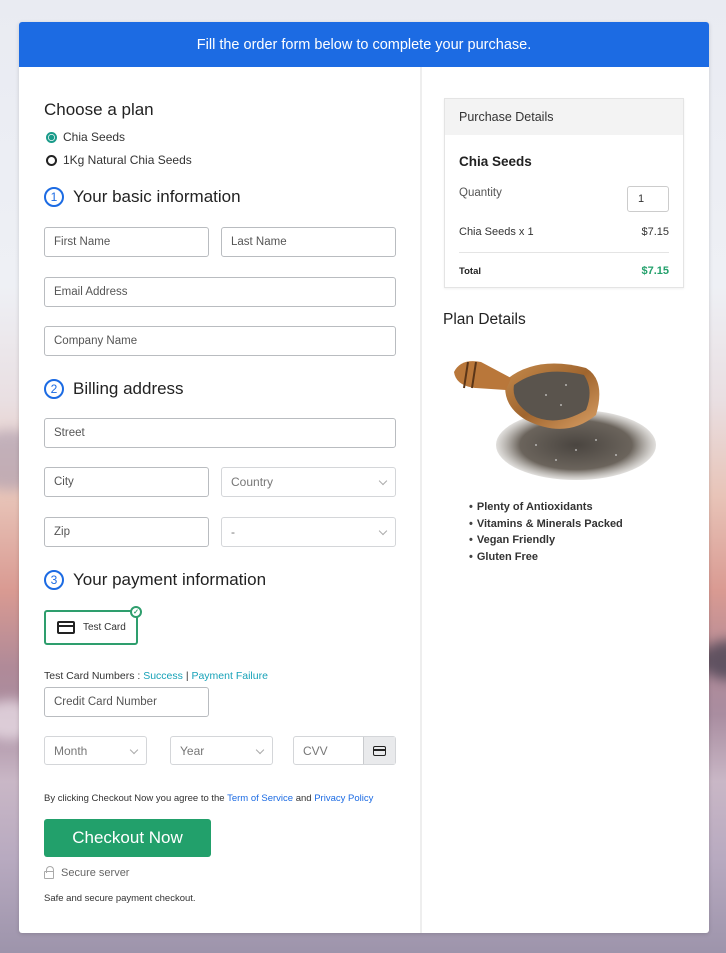 The image size is (726, 953). What do you see at coordinates (54, 197) in the screenshot?
I see `step-number-icon: 1` at bounding box center [54, 197].